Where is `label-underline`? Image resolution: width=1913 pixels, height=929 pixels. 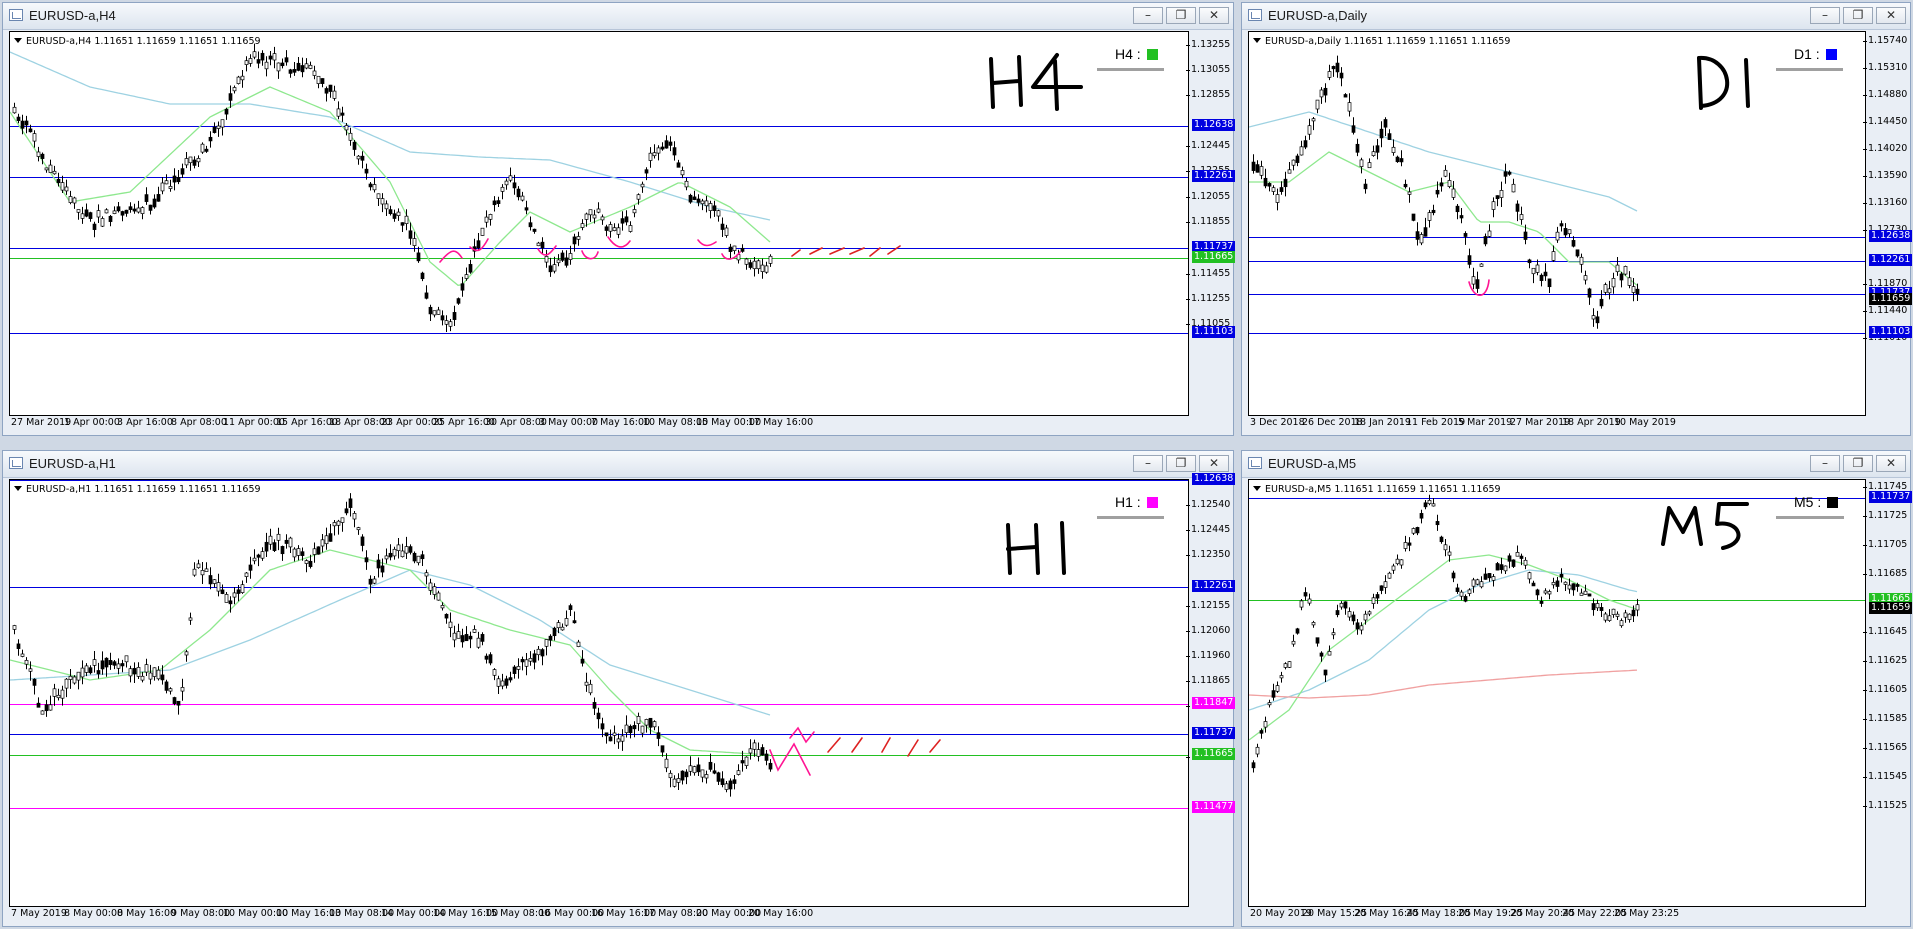 label-underline is located at coordinates (1809, 69).